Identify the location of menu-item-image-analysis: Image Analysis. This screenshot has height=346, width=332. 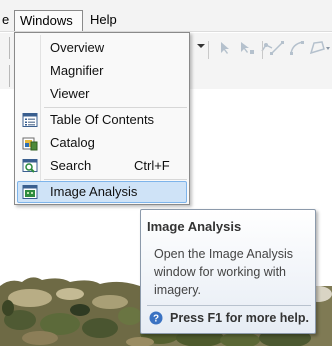
(102, 192).